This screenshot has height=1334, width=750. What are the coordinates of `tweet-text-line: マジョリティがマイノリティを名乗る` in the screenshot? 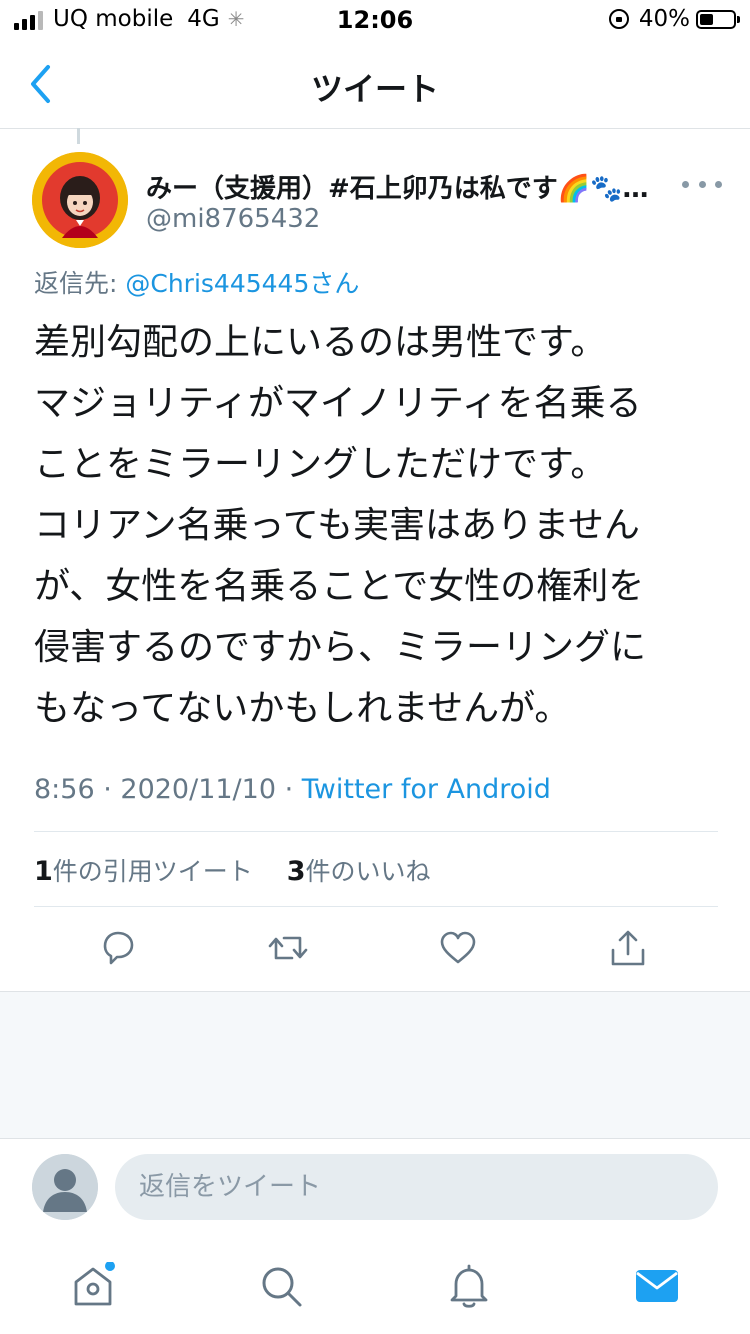 It's located at (338, 403).